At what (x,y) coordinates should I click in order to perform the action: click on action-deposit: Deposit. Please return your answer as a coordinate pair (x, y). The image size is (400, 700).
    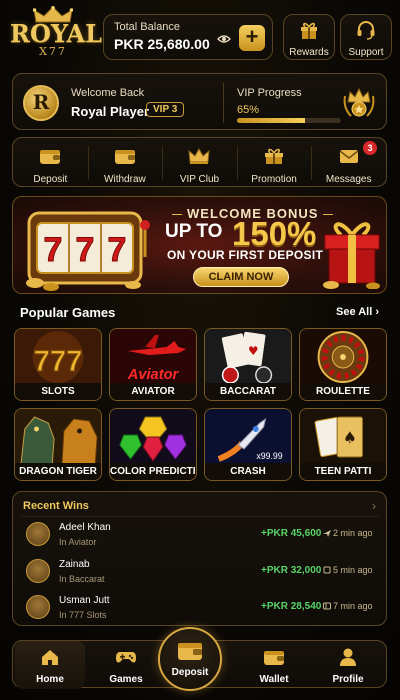
    Looking at the image, I should click on (50, 162).